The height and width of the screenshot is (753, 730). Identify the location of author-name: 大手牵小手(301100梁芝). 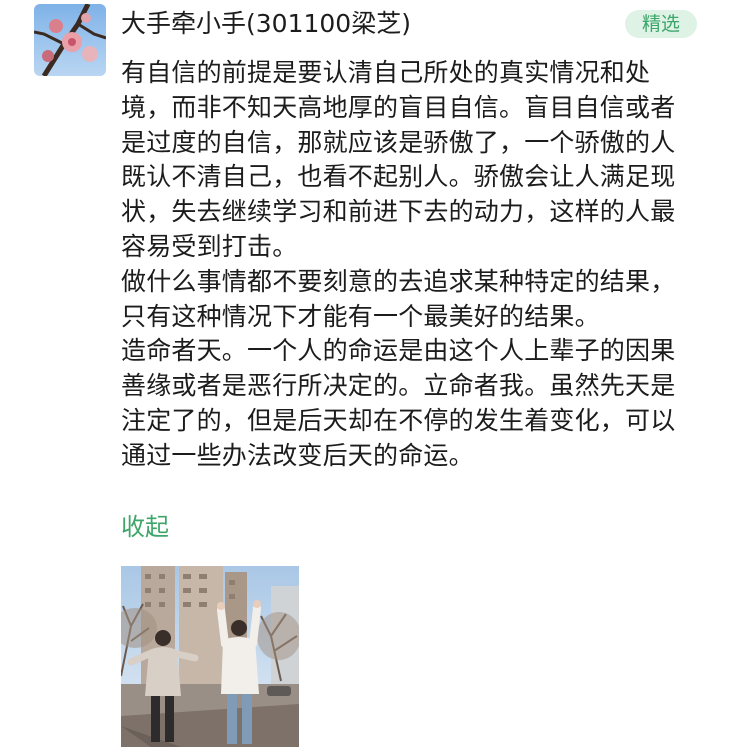
(266, 24).